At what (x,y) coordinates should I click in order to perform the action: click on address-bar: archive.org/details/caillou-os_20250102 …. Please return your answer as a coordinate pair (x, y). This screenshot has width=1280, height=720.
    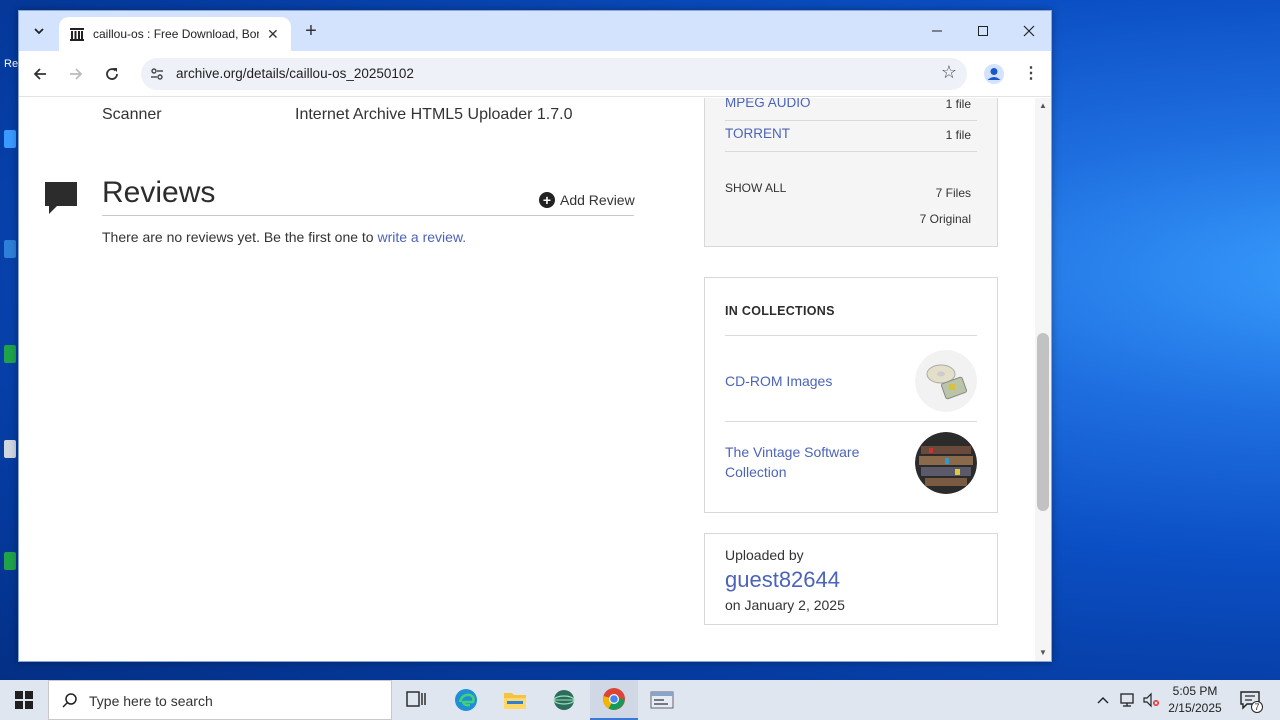
    Looking at the image, I should click on (554, 74).